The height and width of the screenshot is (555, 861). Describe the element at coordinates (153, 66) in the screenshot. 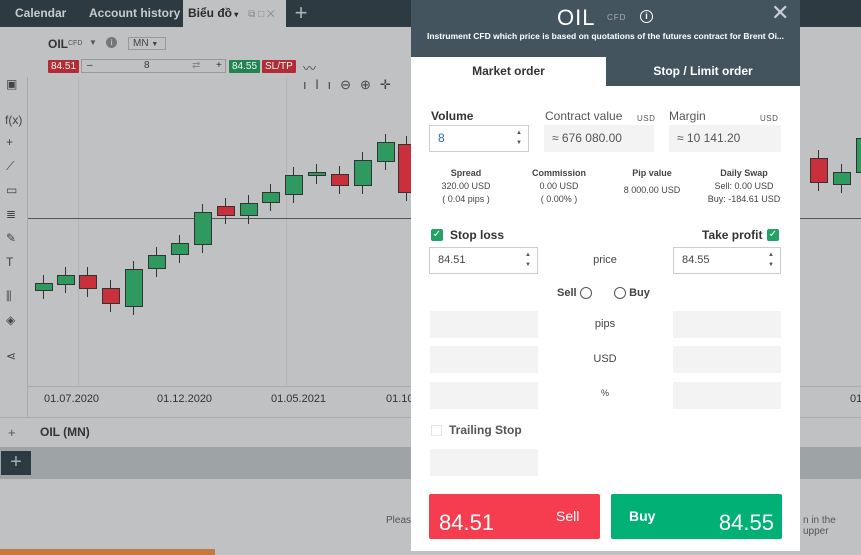

I see `volume-stepper: – 8 ⇄ +` at that location.